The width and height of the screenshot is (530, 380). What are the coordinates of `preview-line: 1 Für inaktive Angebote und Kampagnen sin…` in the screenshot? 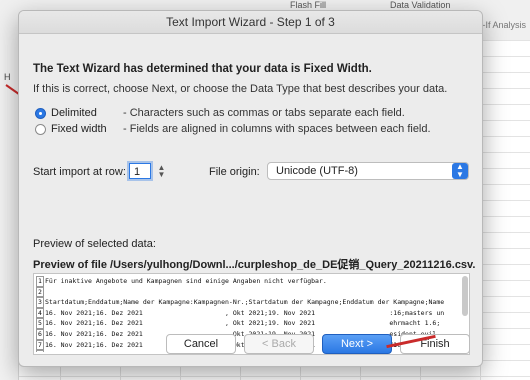 It's located at (246, 281).